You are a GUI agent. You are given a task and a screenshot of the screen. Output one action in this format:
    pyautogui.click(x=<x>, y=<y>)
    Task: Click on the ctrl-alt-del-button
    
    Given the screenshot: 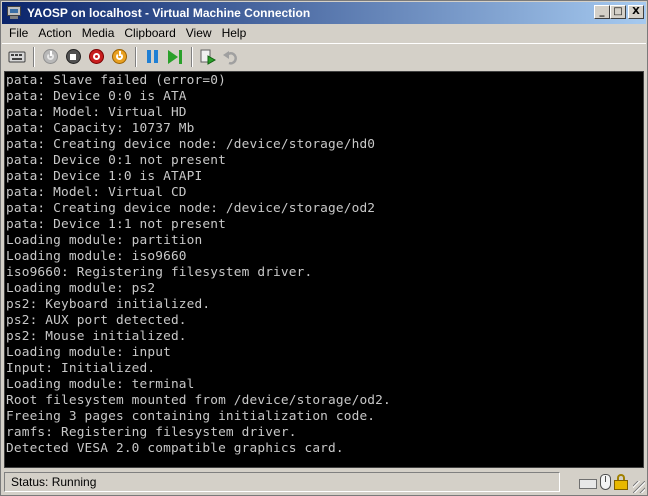 What is the action you would take?
    pyautogui.click(x=17, y=57)
    